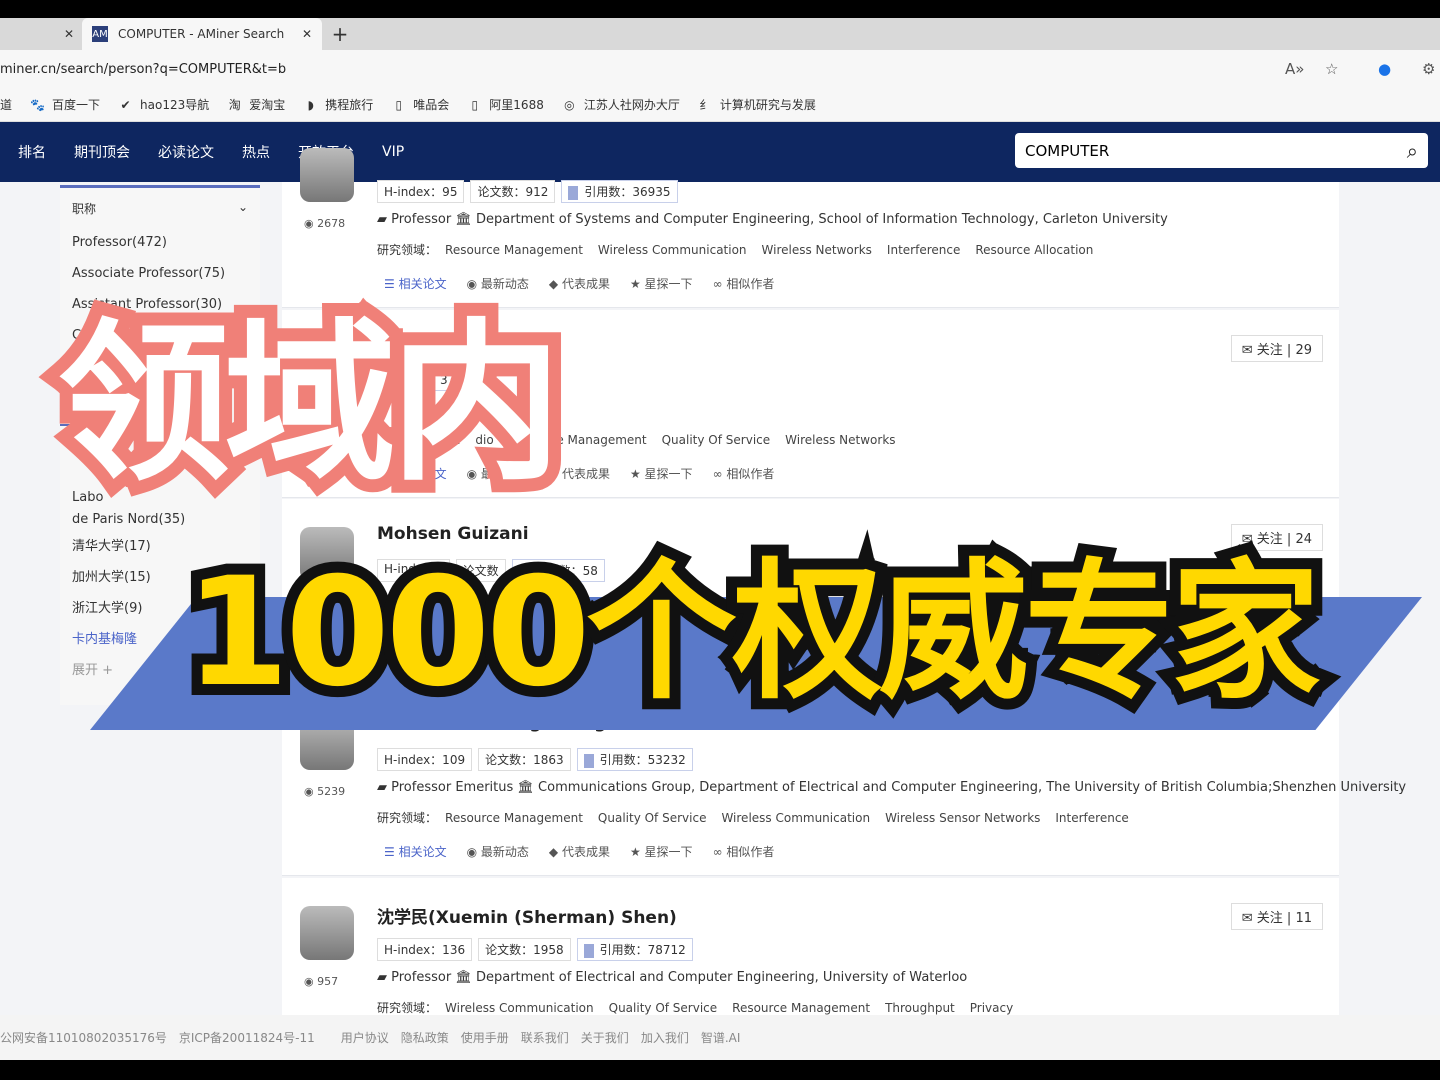 The width and height of the screenshot is (1440, 1080). I want to click on page-icon: ▯, so click(399, 104).